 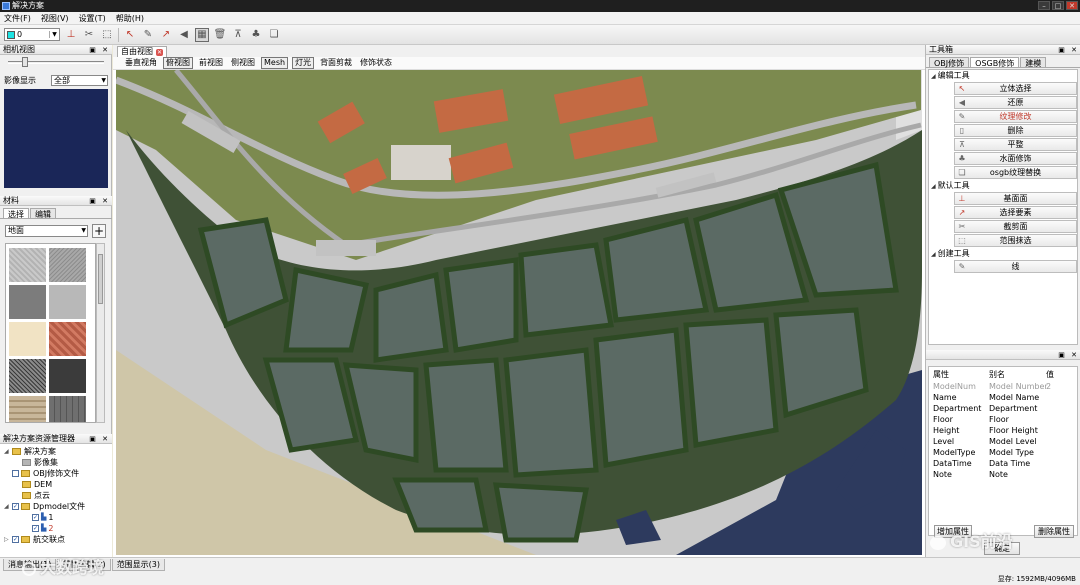 I want to click on tool-restore: ◀ 还原, so click(x=1015, y=102).